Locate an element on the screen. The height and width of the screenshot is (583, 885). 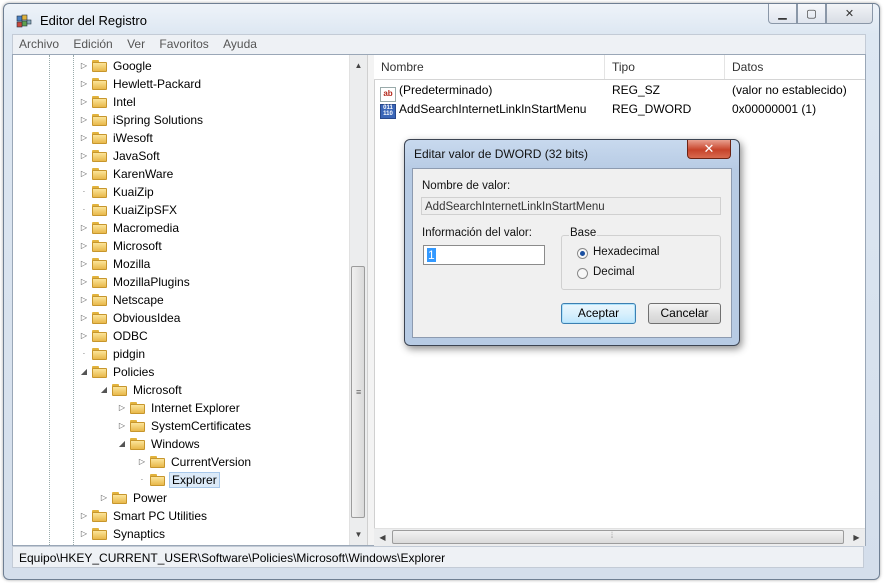
tree-item: ◢ Windows is located at coordinates (159, 444).